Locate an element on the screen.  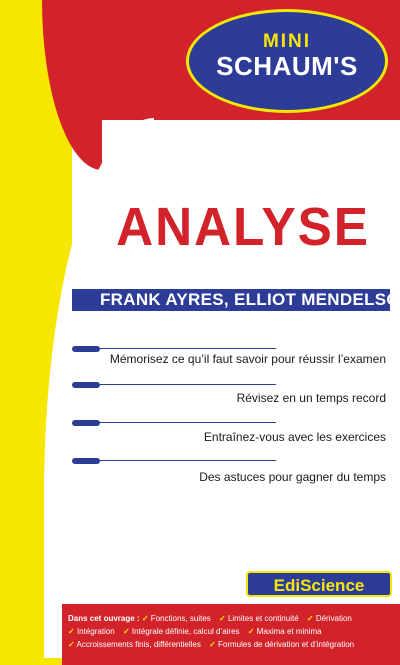
contents-item: ✓ Dérivation is located at coordinates (329, 618).